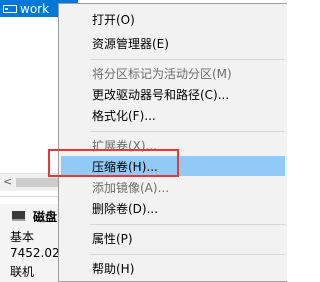 This screenshot has width=320, height=282. I want to click on disk-type: 基本, so click(22, 237).